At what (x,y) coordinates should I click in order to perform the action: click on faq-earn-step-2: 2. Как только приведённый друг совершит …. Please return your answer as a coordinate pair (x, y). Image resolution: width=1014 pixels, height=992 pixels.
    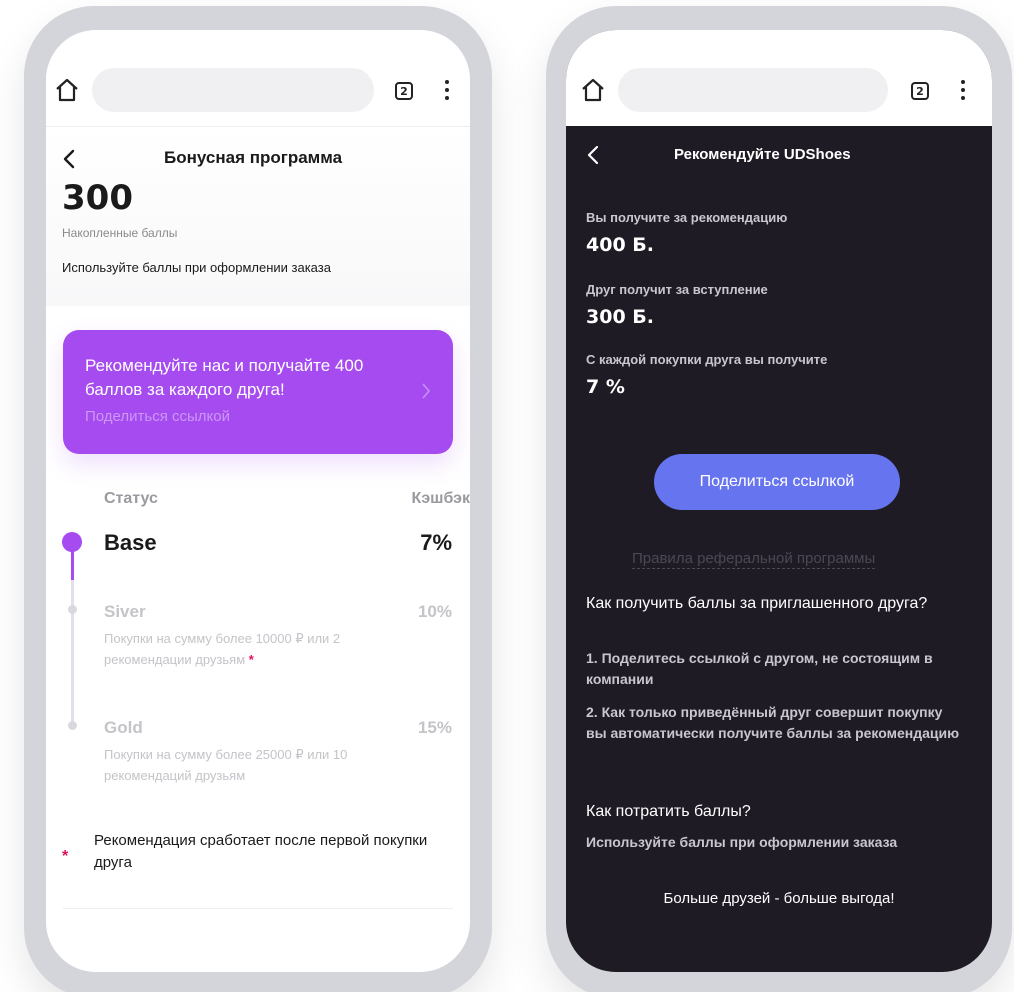
    Looking at the image, I should click on (773, 722).